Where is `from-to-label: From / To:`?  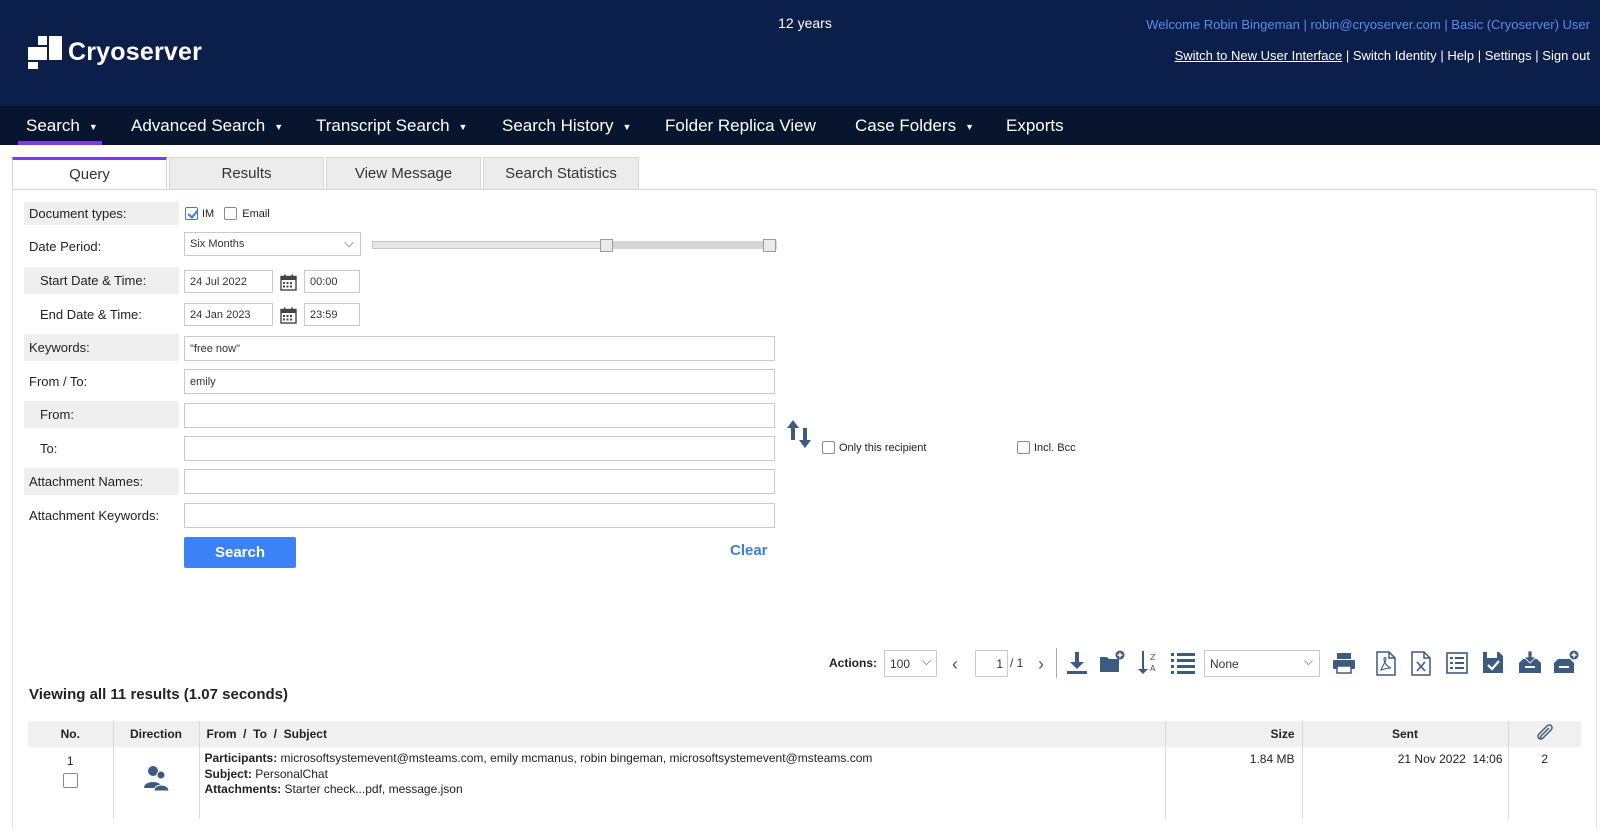
from-to-label: From / To: is located at coordinates (58, 381).